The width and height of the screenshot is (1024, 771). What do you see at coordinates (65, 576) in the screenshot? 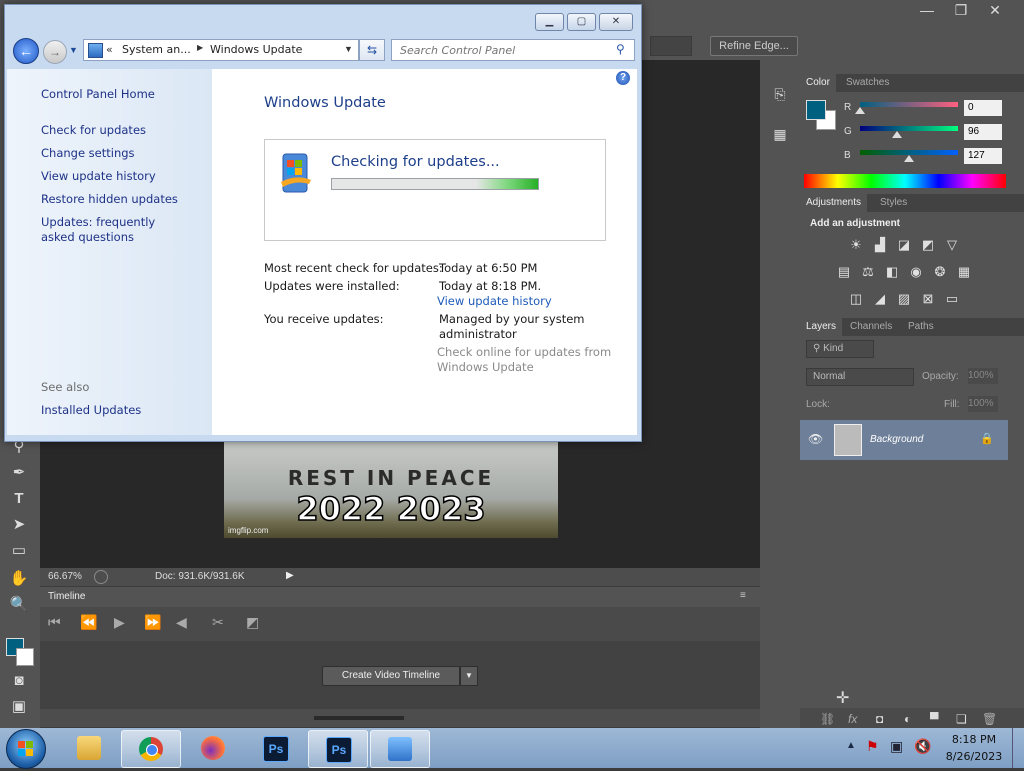
I see `zoom-level: 66.67%` at bounding box center [65, 576].